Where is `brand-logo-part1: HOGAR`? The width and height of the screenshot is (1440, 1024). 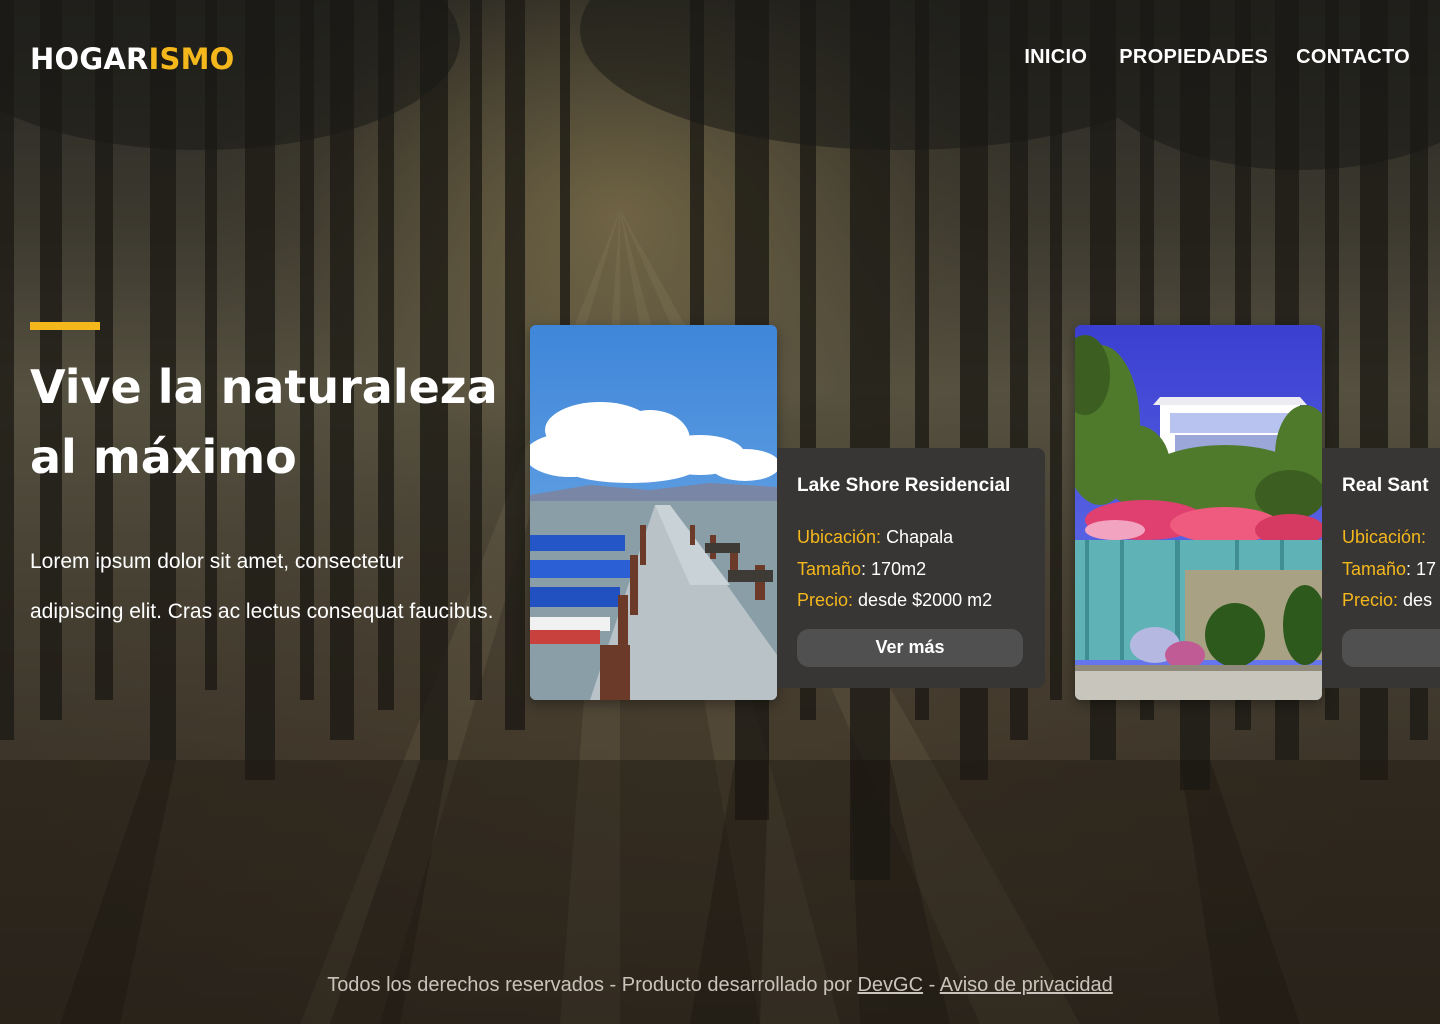
brand-logo-part1: HOGAR is located at coordinates (89, 59).